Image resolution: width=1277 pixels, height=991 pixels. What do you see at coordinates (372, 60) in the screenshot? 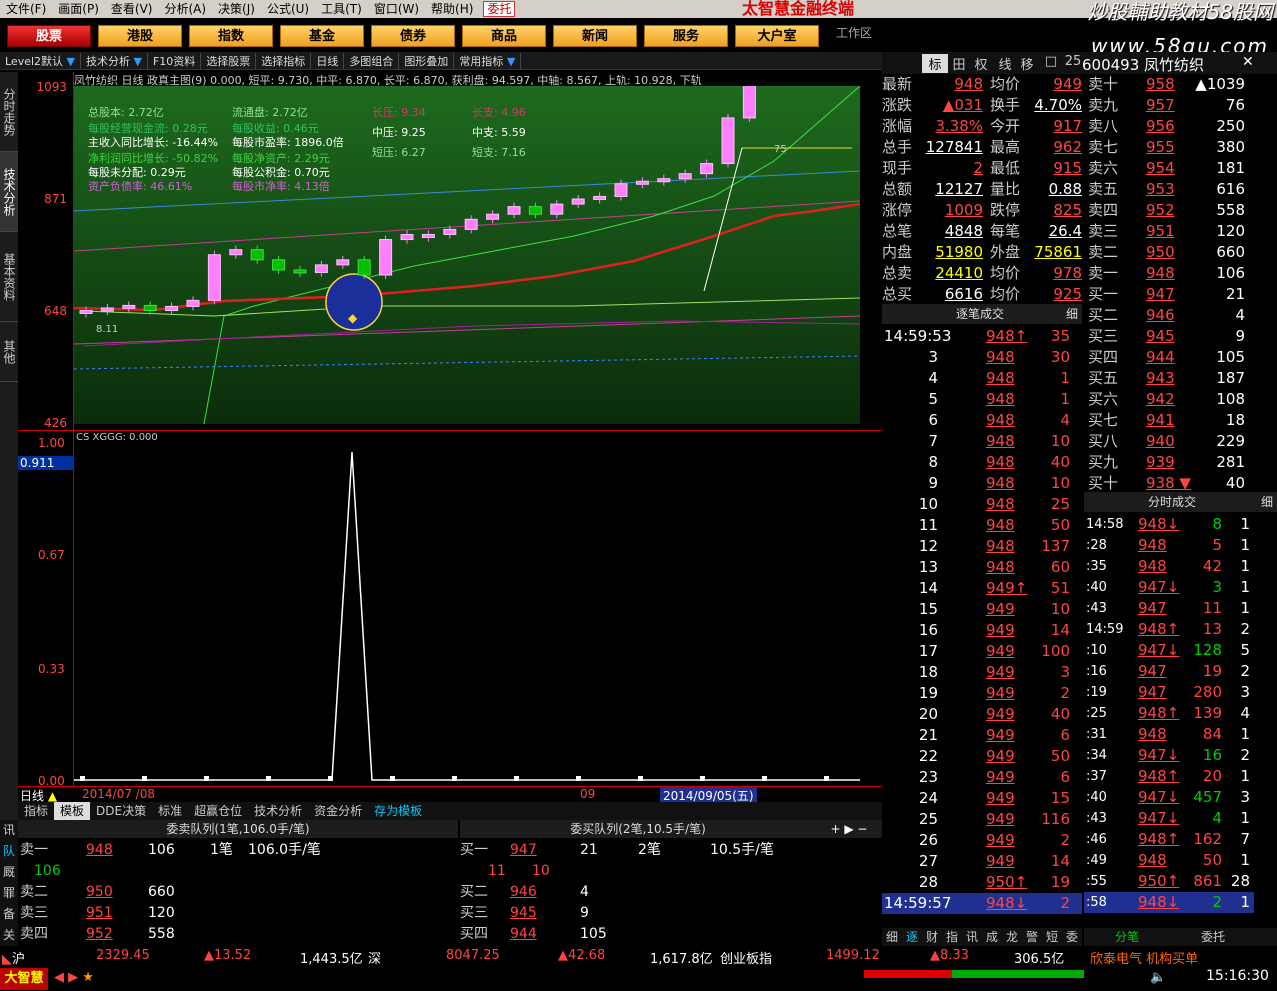
I see `toolbar-multi: 多图组合` at bounding box center [372, 60].